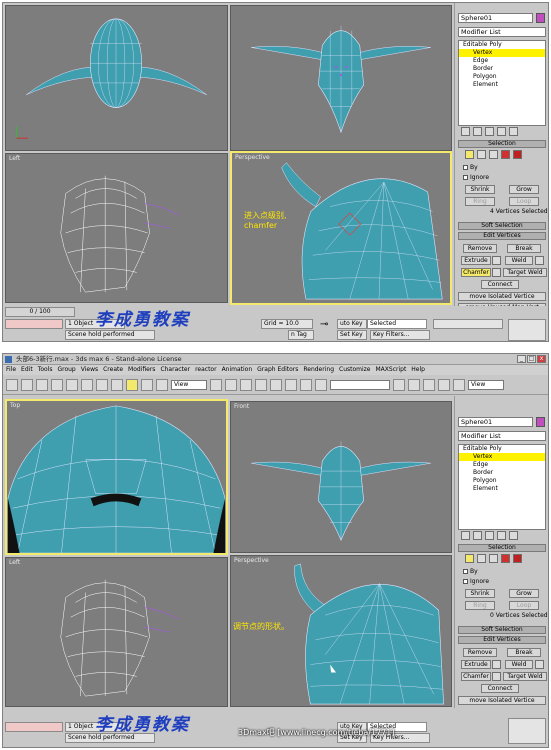 Image resolution: width=551 pixels, height=750 pixels. What do you see at coordinates (459, 384) in the screenshot?
I see `quick-render-icon` at bounding box center [459, 384].